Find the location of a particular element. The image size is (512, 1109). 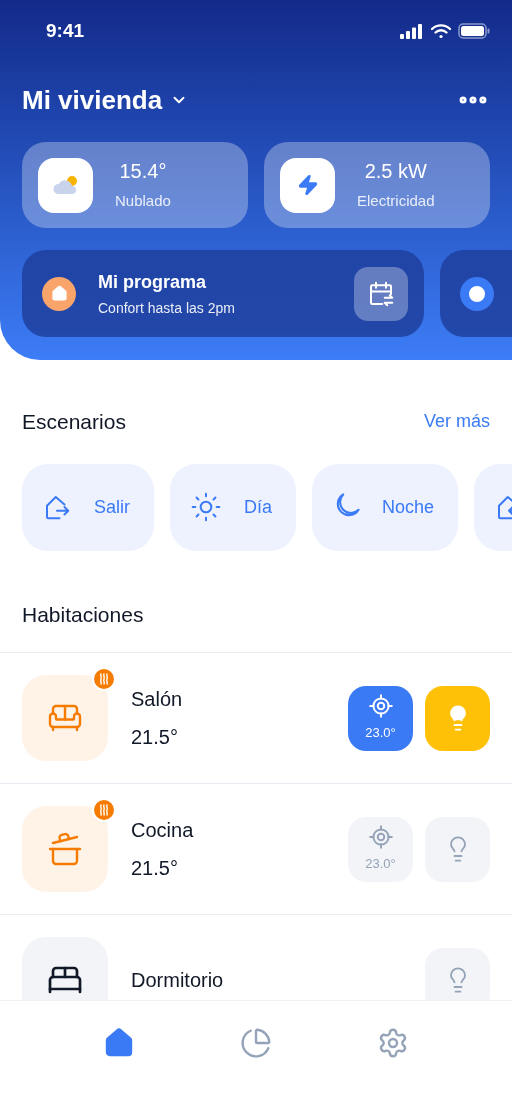

battery-icon is located at coordinates (474, 31).